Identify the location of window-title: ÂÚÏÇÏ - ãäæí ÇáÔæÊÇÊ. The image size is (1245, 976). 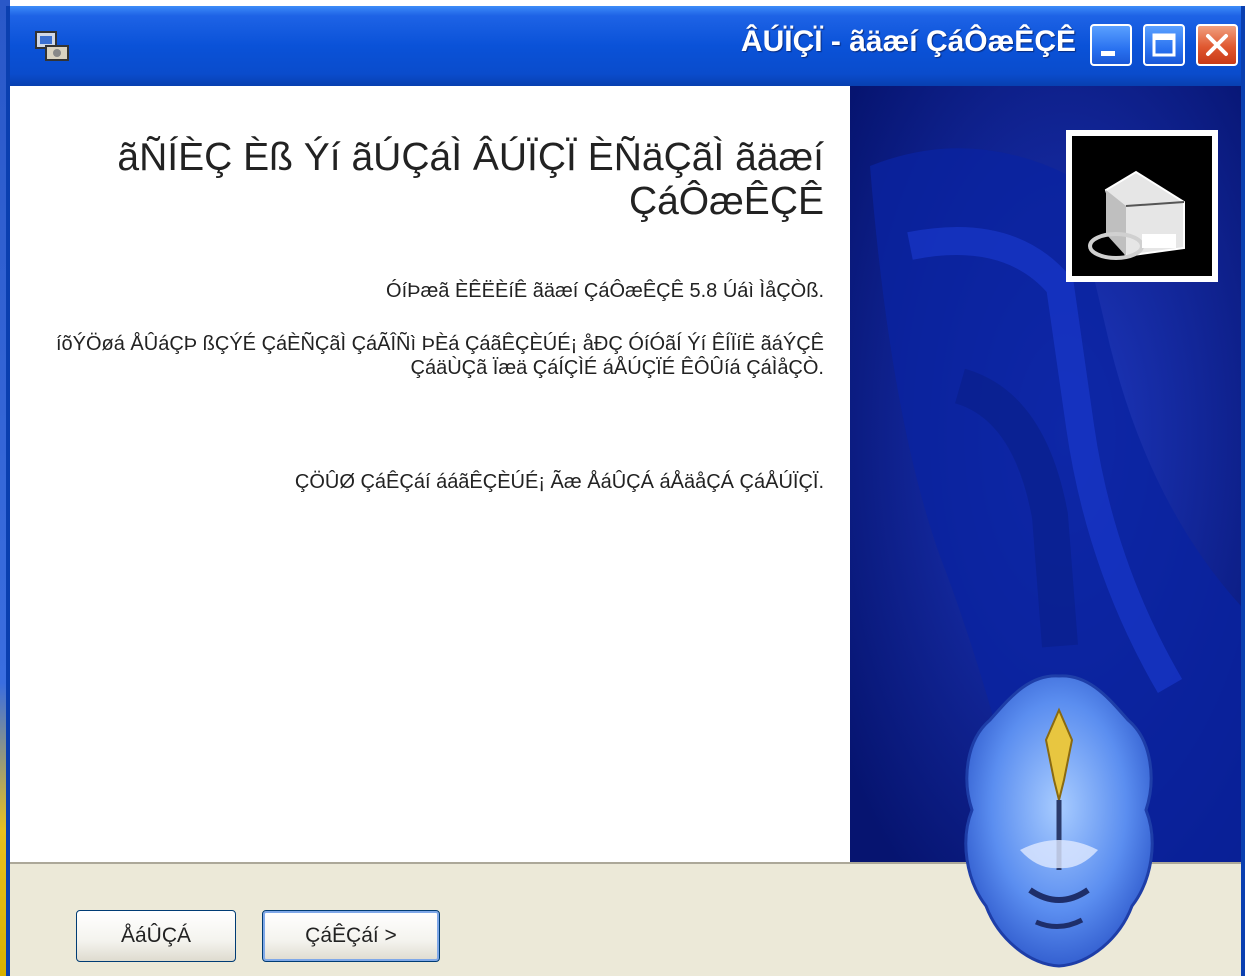
(908, 41).